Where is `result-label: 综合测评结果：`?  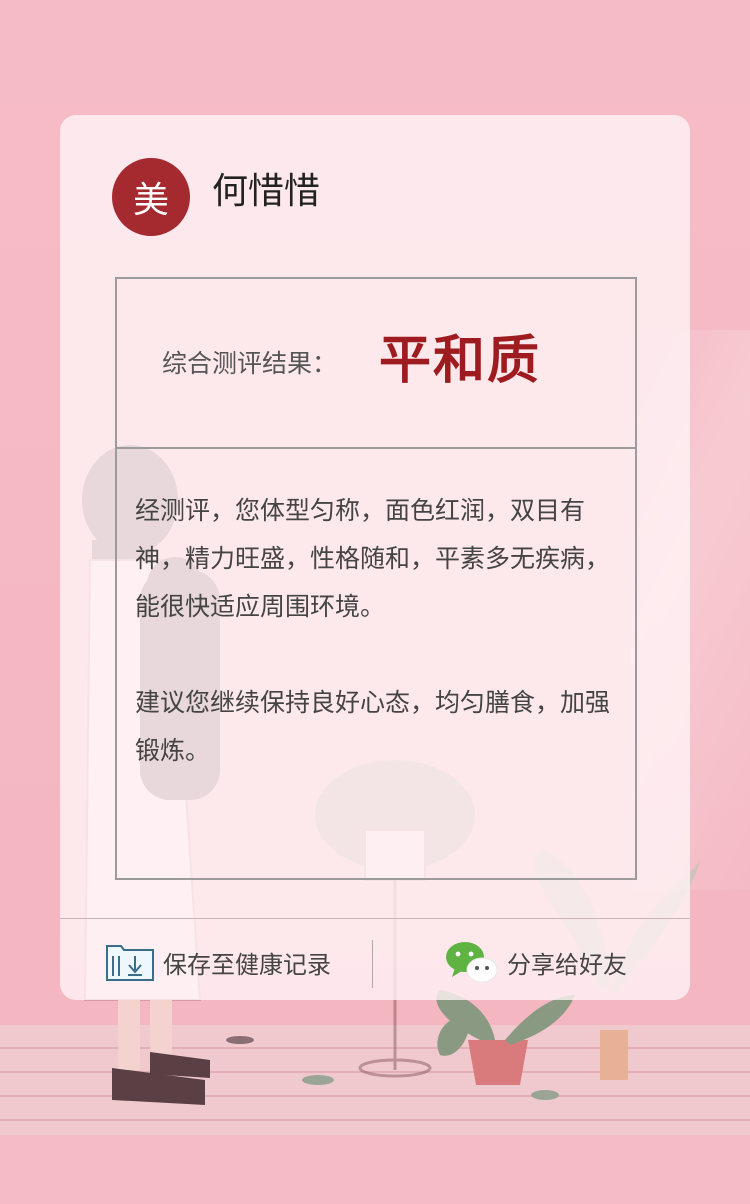 result-label: 综合测评结果： is located at coordinates (250, 363).